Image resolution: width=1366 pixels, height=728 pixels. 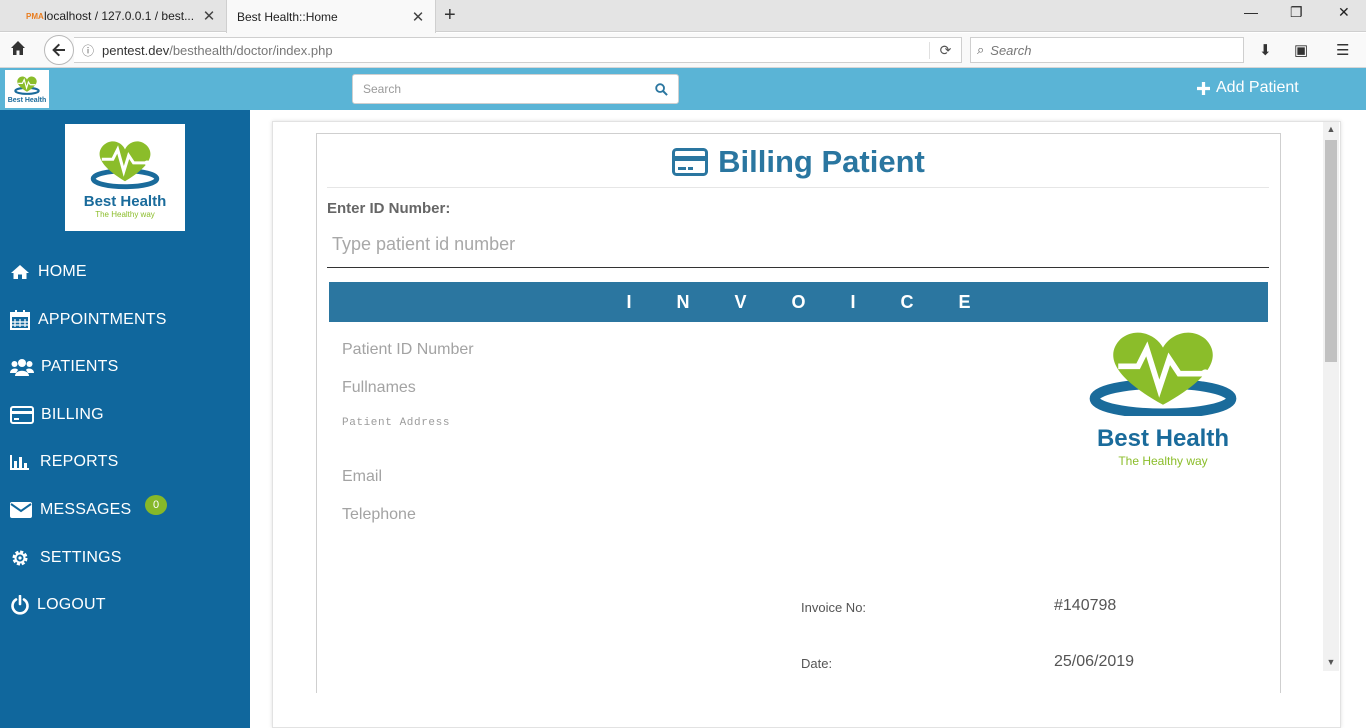 What do you see at coordinates (1344, 12) in the screenshot?
I see `window-close-icon: ✕` at bounding box center [1344, 12].